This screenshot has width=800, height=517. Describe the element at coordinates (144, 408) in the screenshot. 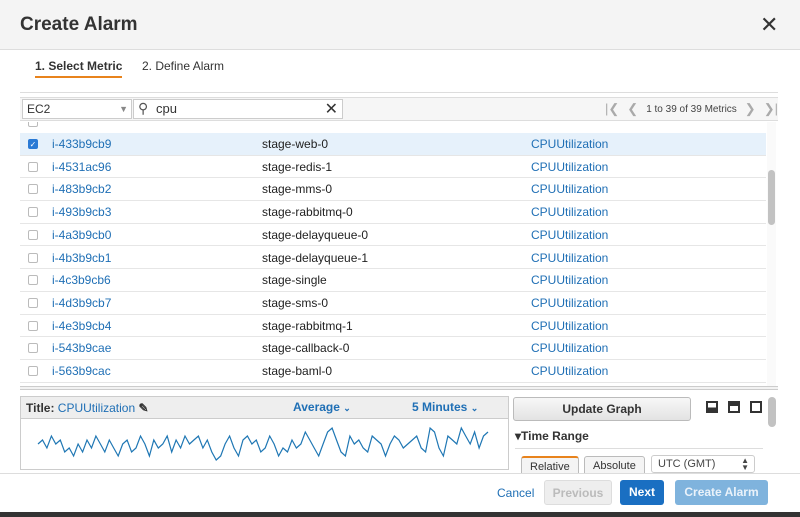

I see `pencil-icon: ✎` at that location.